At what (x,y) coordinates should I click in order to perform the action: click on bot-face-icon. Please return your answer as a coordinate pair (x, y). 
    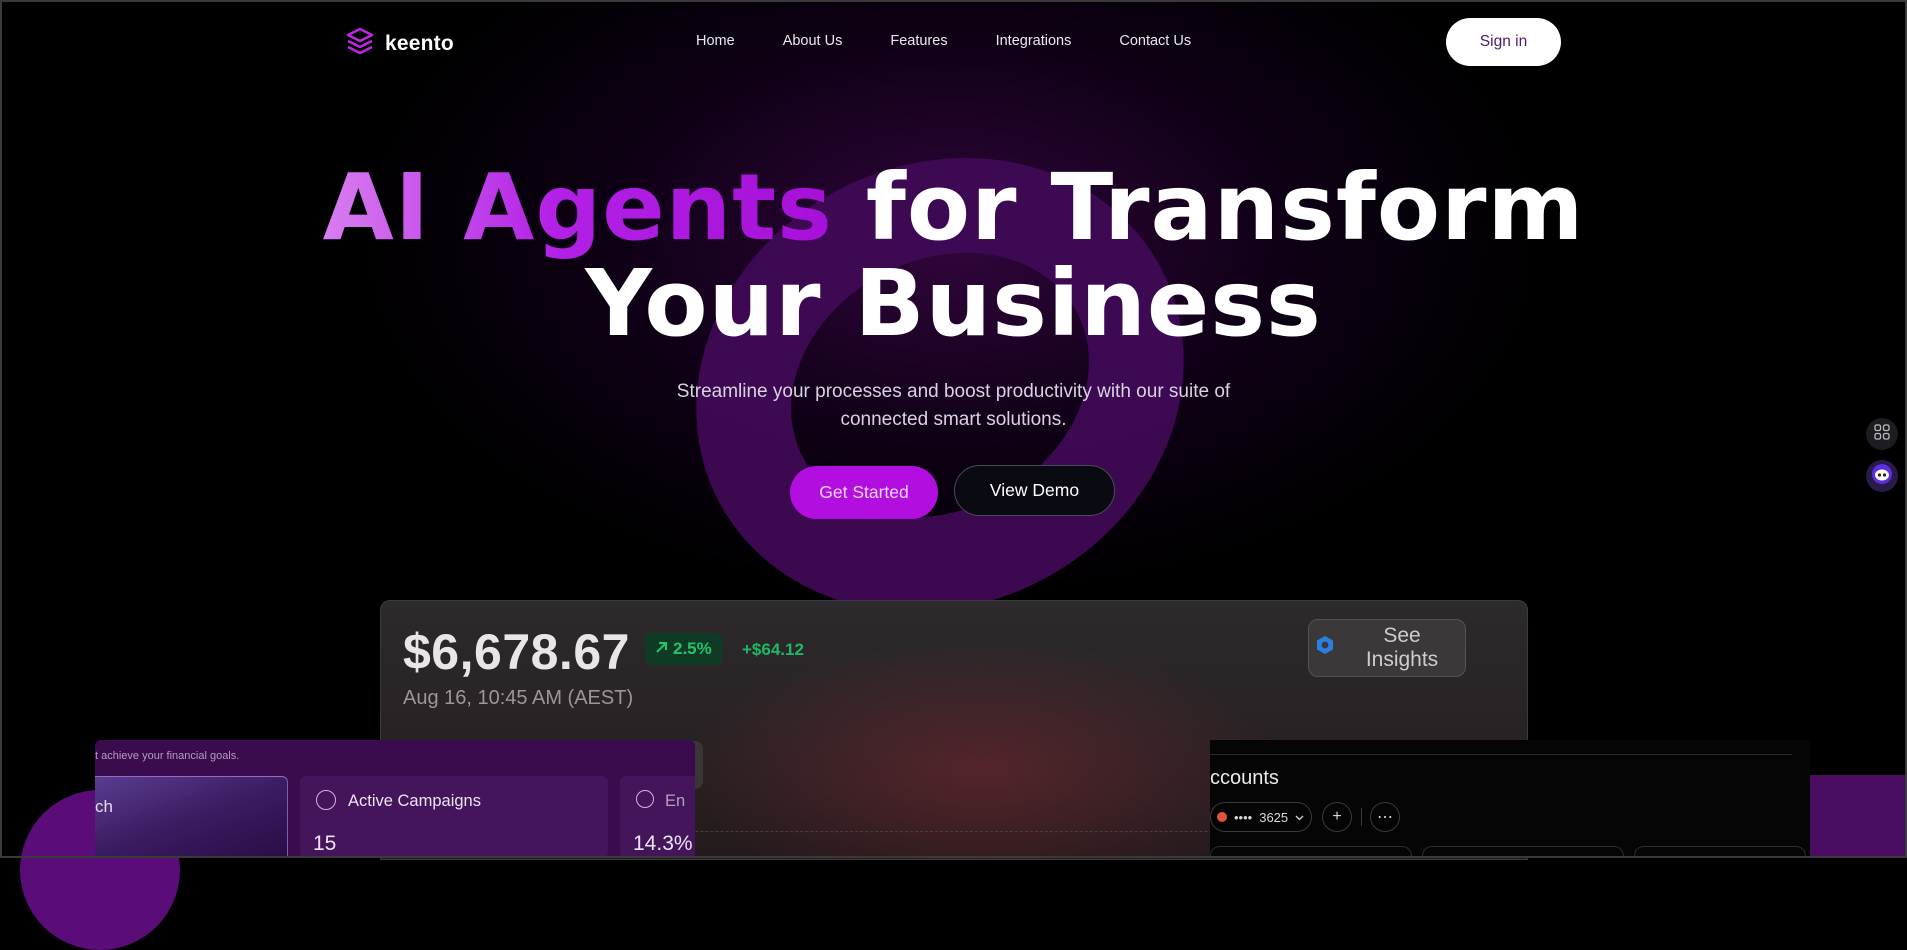
    Looking at the image, I should click on (1882, 476).